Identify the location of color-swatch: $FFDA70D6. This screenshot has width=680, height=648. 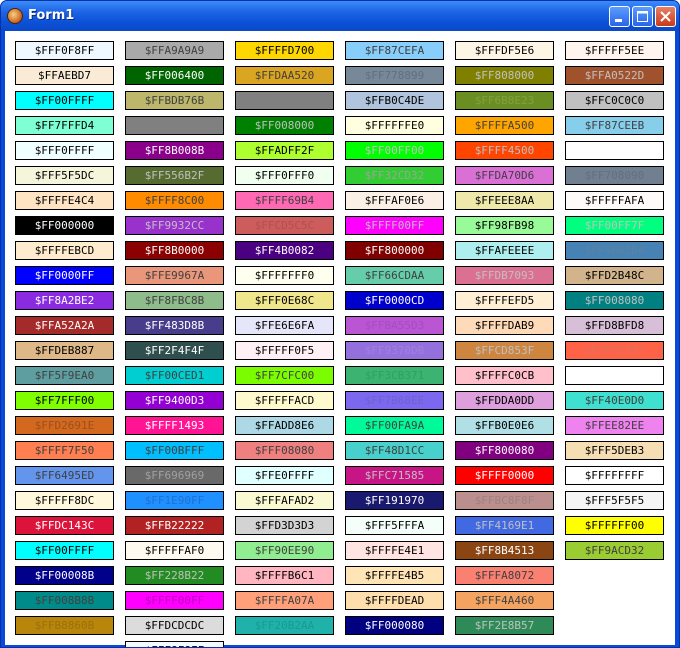
(504, 175).